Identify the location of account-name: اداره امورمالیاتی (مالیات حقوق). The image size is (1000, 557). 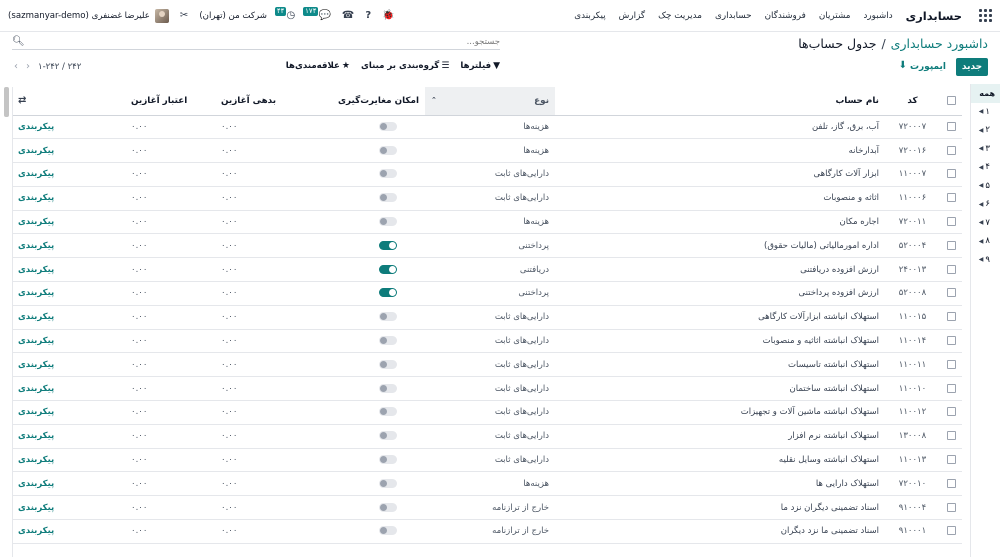
(720, 246).